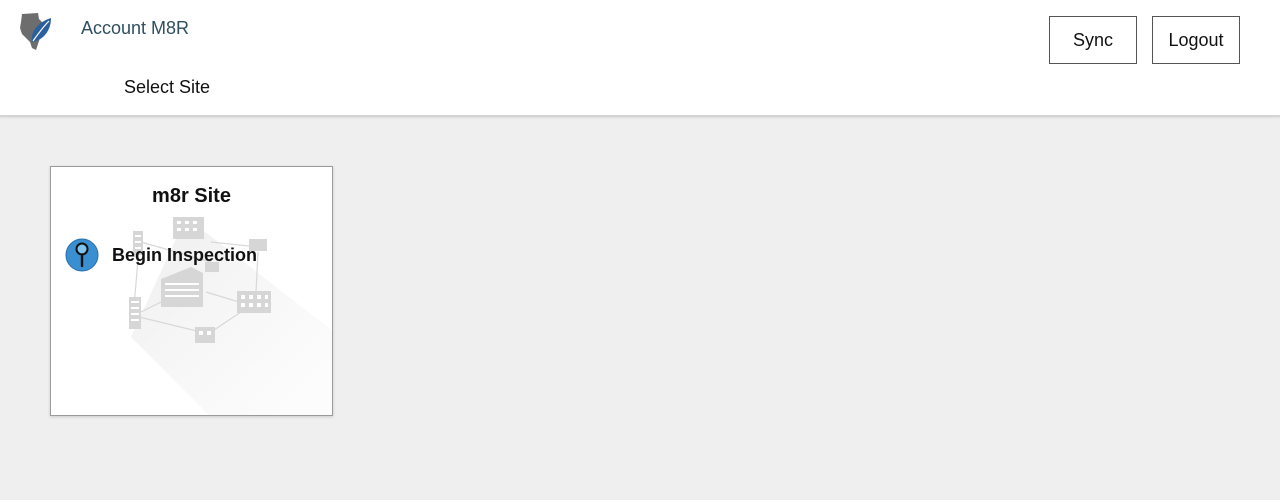 The width and height of the screenshot is (1280, 500). I want to click on page-subtitle: Select Site, so click(167, 87).